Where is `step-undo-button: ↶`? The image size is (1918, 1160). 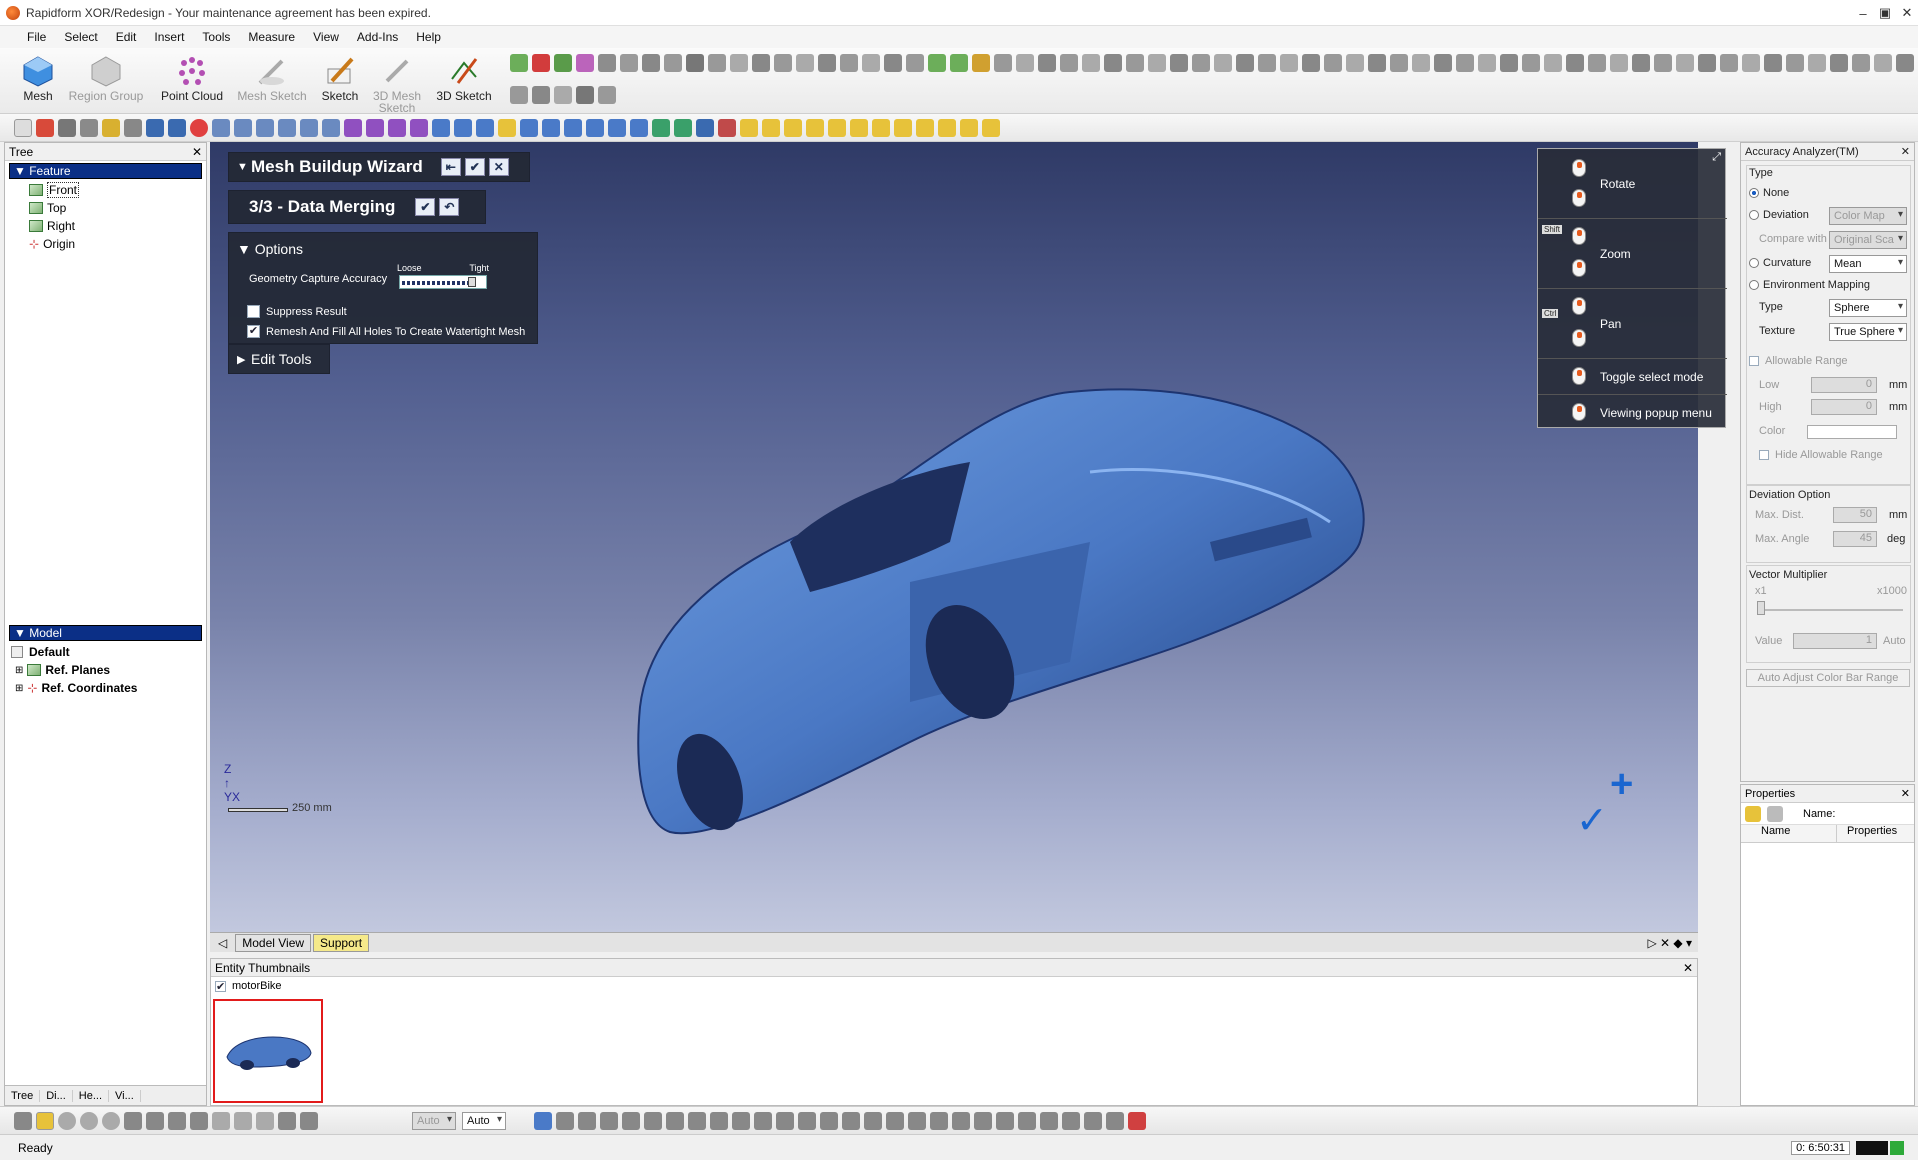 step-undo-button: ↶ is located at coordinates (449, 207).